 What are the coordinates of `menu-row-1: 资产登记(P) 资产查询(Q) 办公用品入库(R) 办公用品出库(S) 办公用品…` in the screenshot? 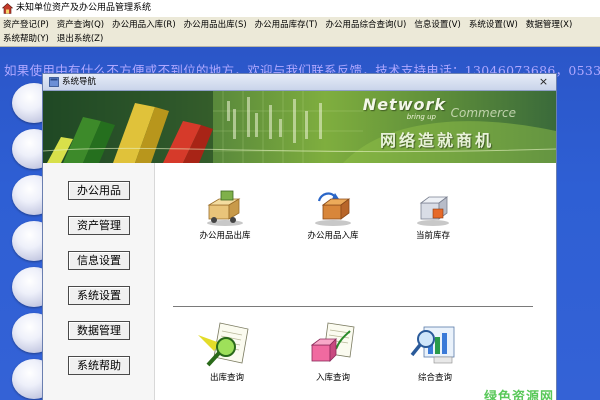 It's located at (300, 25).